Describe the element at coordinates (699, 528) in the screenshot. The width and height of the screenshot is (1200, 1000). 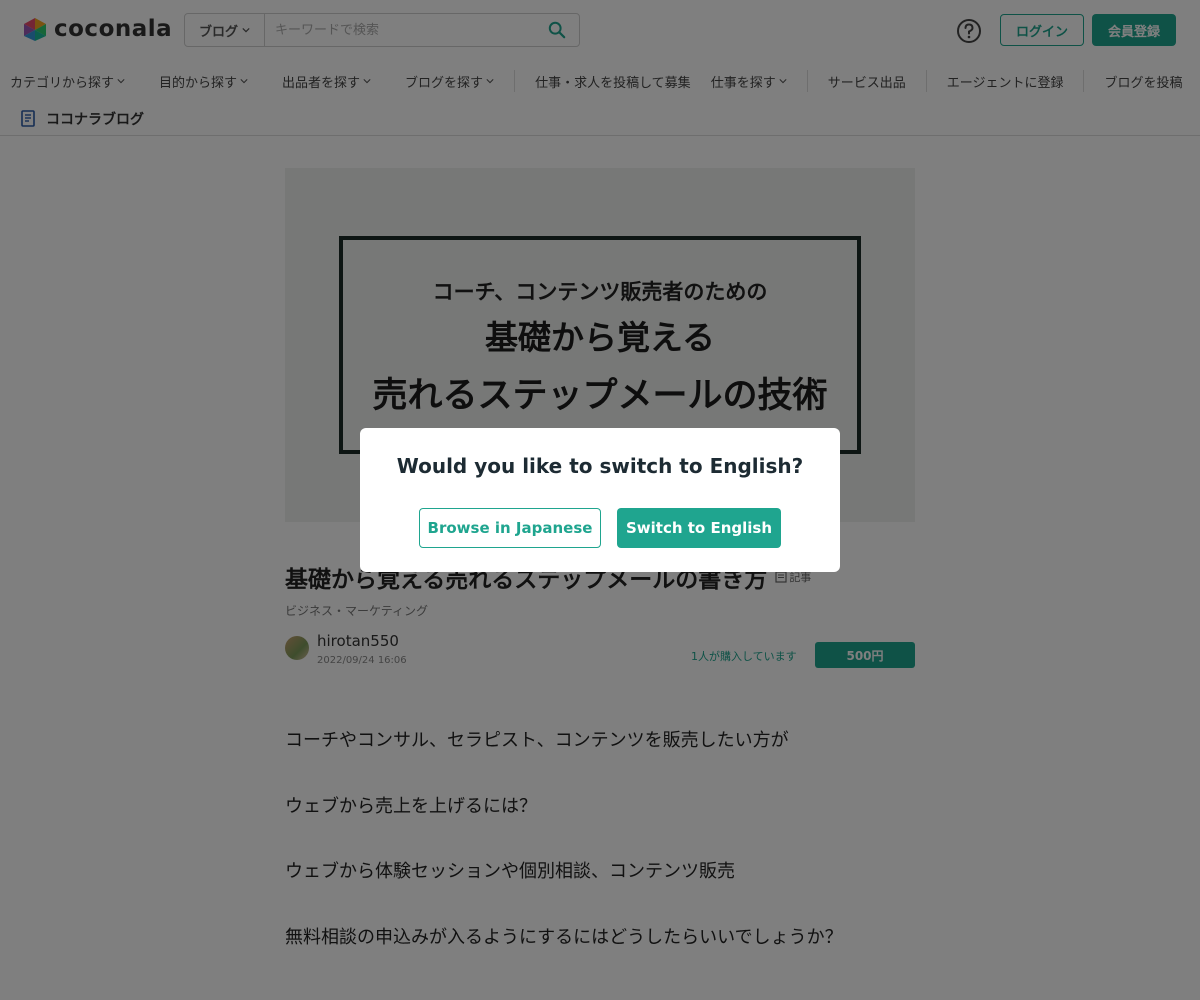
I see `switch-to-english-button: Switch to English` at that location.